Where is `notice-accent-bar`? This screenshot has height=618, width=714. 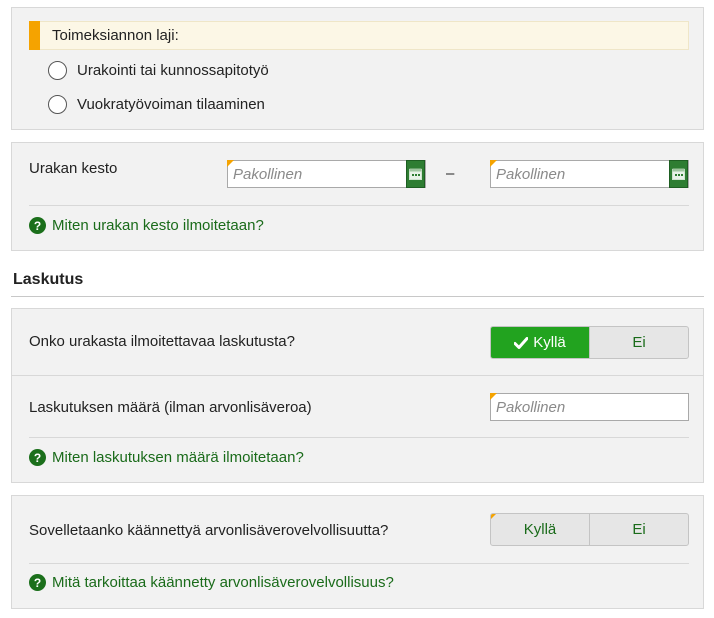
notice-accent-bar is located at coordinates (34, 35).